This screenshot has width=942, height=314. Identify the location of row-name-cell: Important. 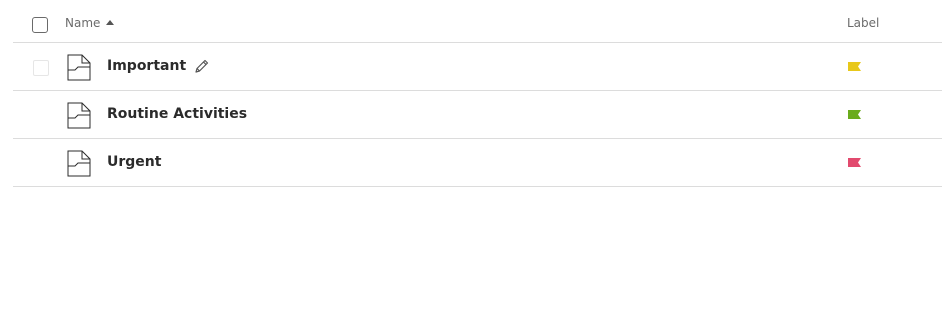
(158, 66).